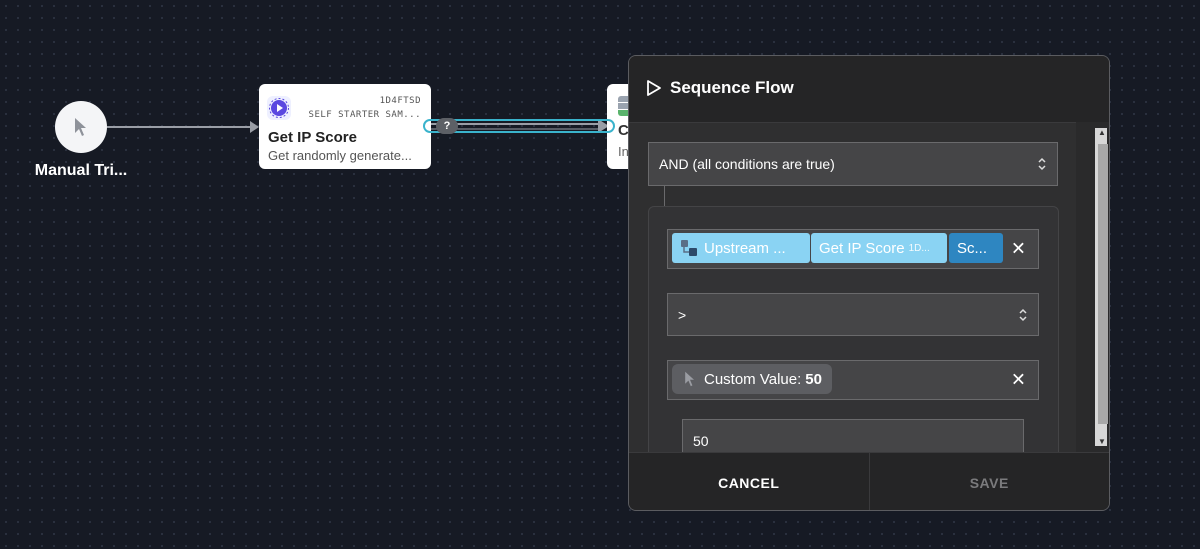 The width and height of the screenshot is (1200, 549). Describe the element at coordinates (312, 137) in the screenshot. I see `card-title: Get IP Score` at that location.